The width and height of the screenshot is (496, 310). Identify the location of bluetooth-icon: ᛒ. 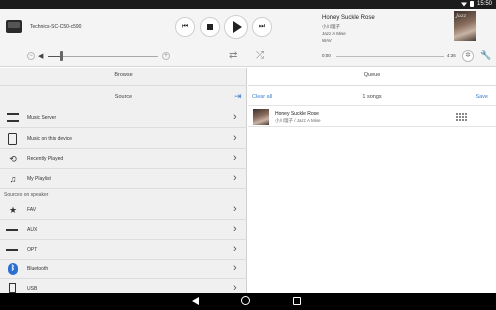
(13, 269).